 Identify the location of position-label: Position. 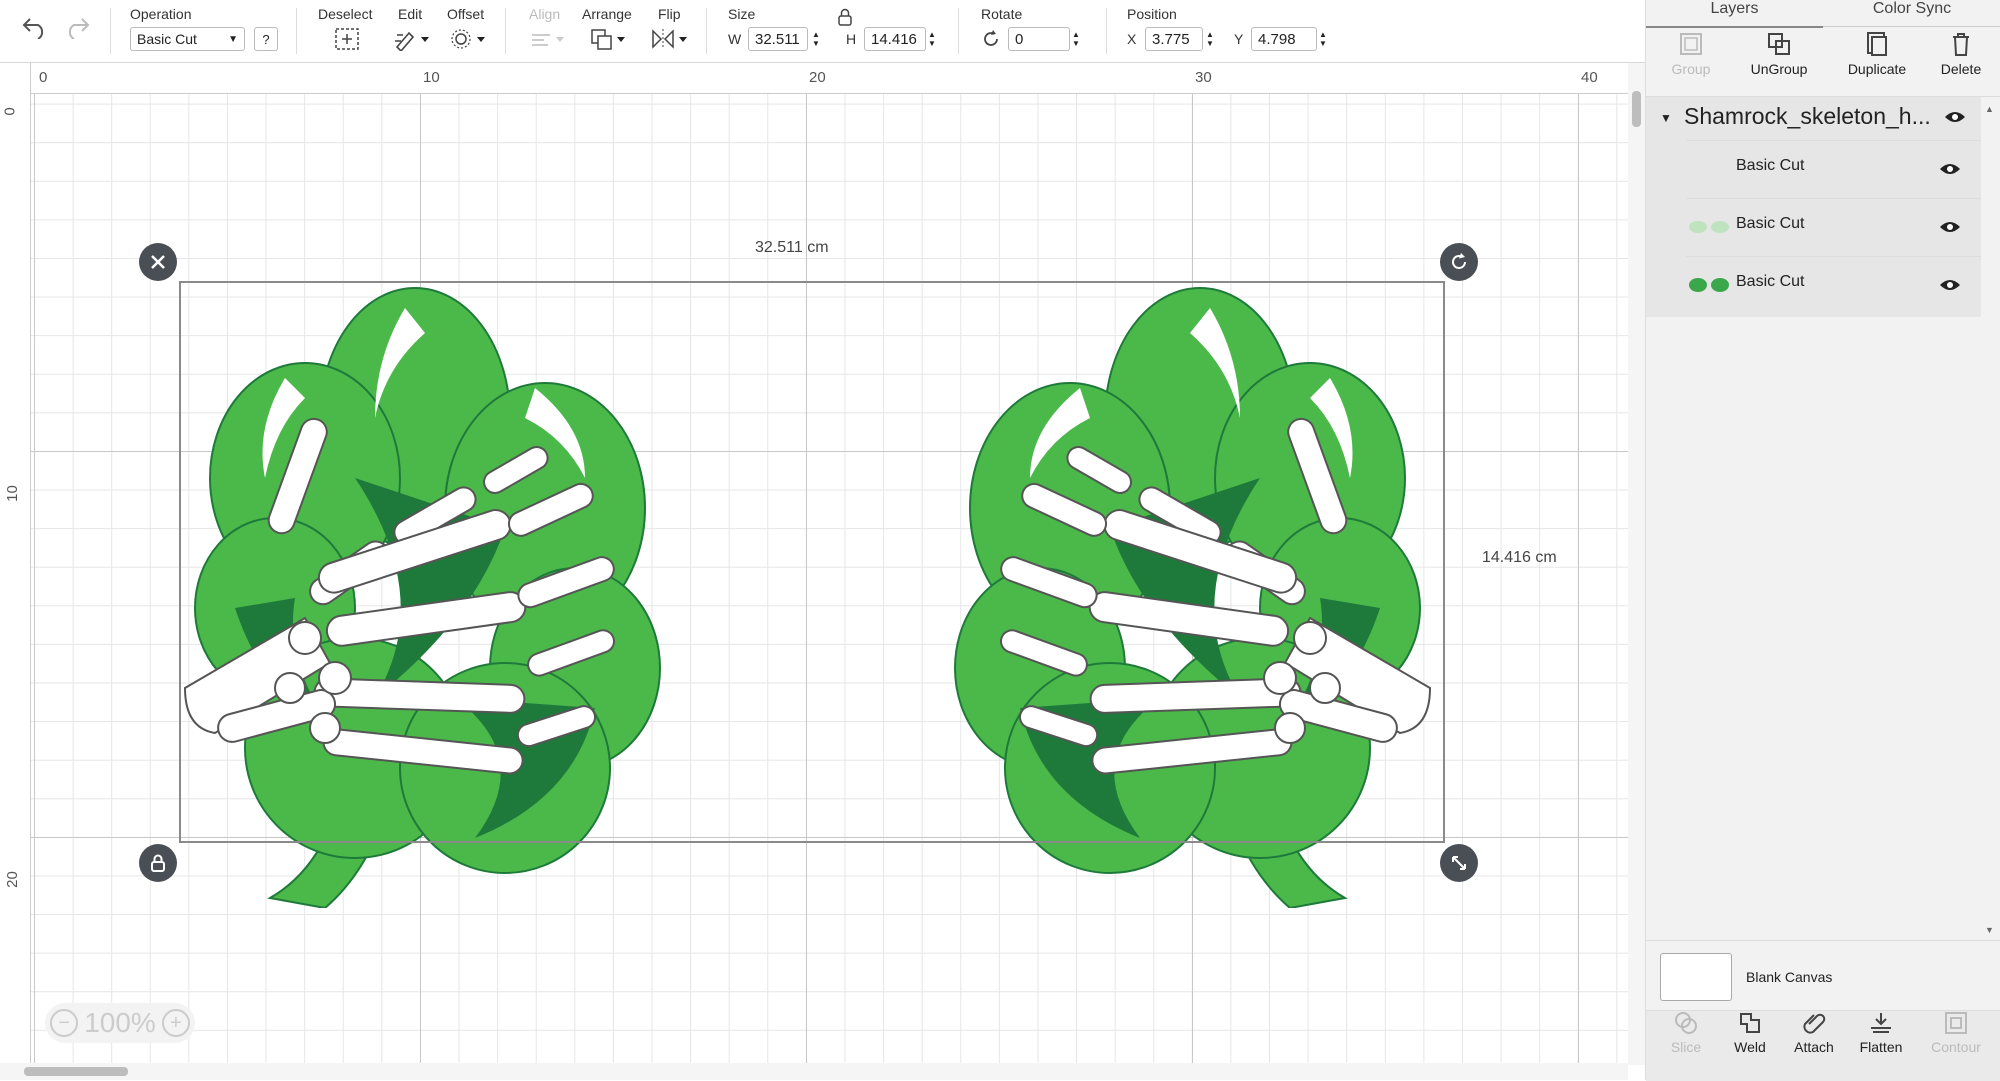
(1152, 14).